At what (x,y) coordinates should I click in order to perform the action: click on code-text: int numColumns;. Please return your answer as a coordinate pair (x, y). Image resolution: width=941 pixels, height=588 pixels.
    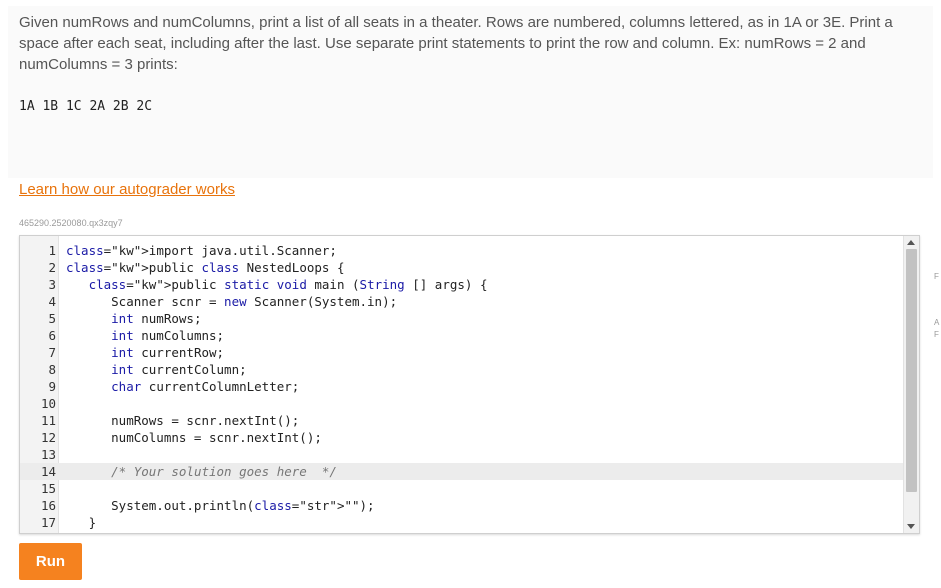
    Looking at the image, I should click on (145, 335).